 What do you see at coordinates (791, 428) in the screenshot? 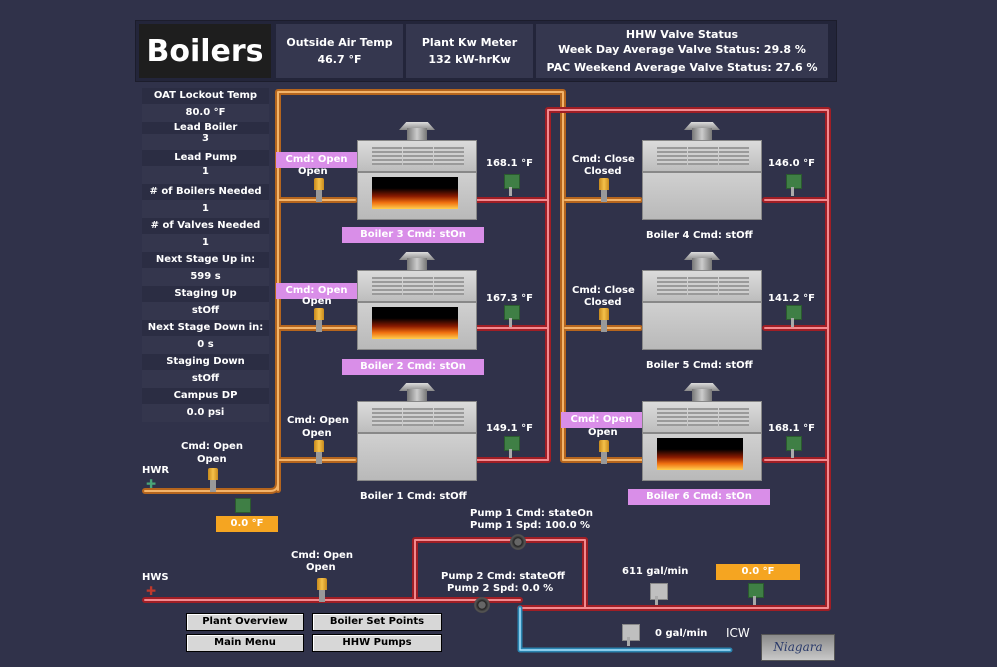
I see `boiler-6-temp: 168.1 °F` at bounding box center [791, 428].